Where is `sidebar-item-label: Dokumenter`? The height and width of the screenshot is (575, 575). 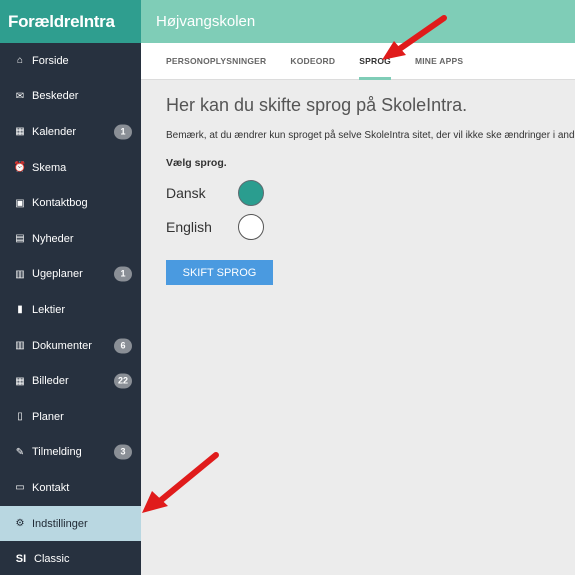 sidebar-item-label: Dokumenter is located at coordinates (62, 345).